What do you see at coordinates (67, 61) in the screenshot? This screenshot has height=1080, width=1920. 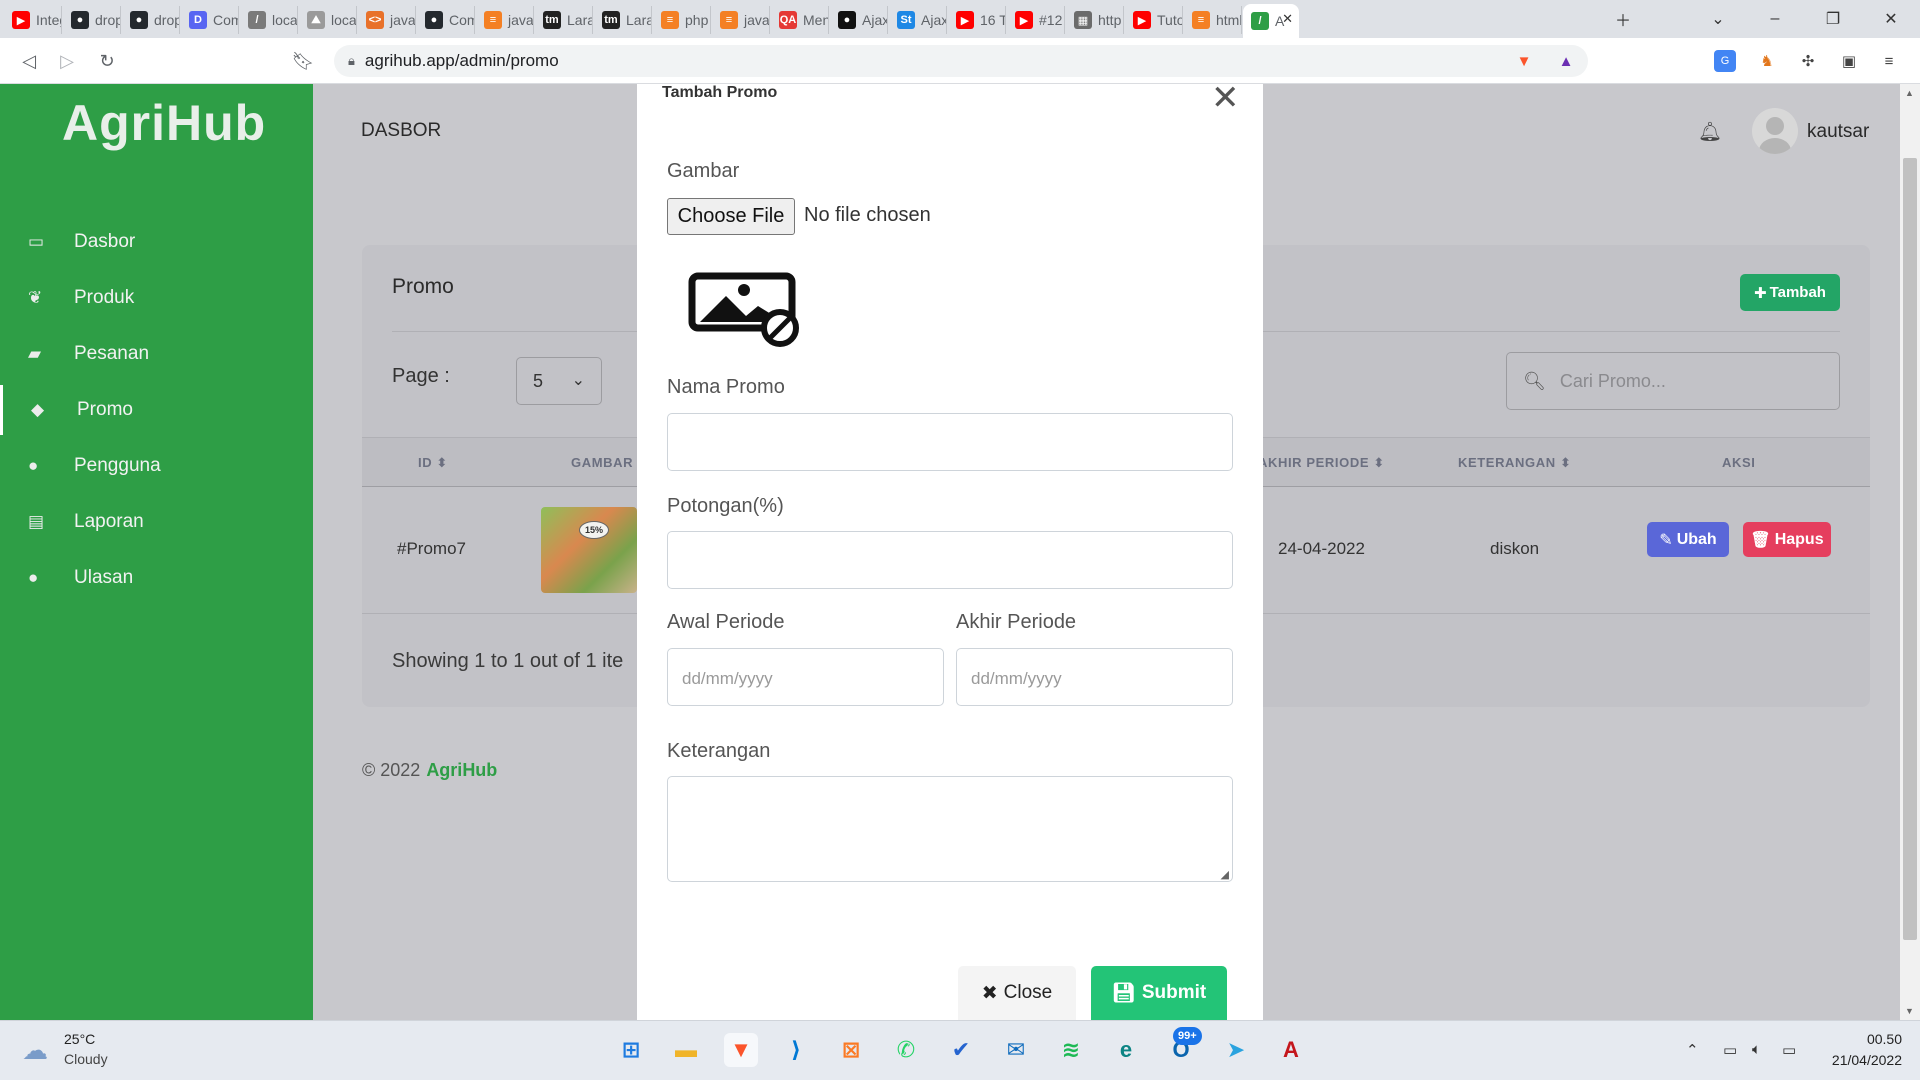 I see `forward-icon: ▷` at bounding box center [67, 61].